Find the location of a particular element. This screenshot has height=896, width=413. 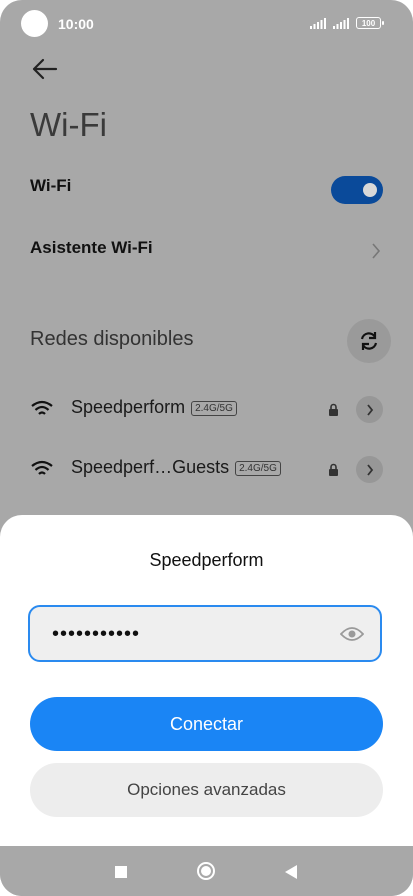

status-icons: 100 is located at coordinates (347, 23).